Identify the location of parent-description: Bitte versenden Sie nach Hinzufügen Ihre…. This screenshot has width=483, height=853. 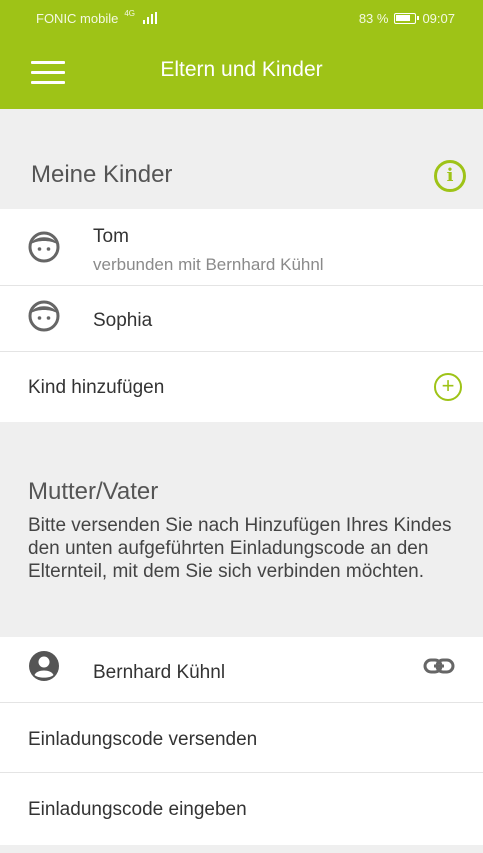
(240, 548).